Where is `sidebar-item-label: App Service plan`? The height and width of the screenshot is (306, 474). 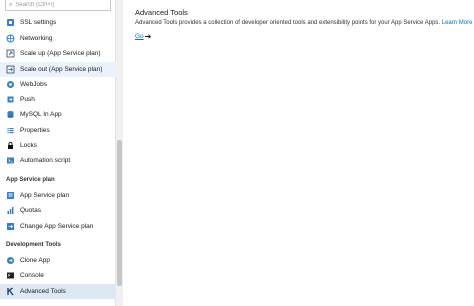
sidebar-item-label: App Service plan is located at coordinates (45, 195).